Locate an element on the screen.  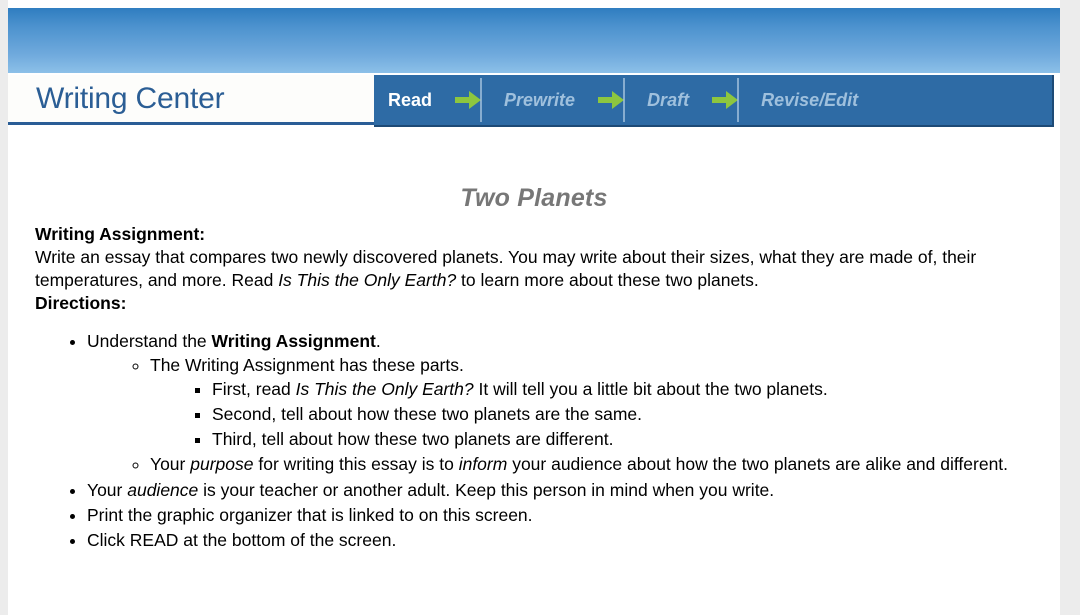
click-read-text: Click READ at the bottom of the screen. is located at coordinates (242, 539).